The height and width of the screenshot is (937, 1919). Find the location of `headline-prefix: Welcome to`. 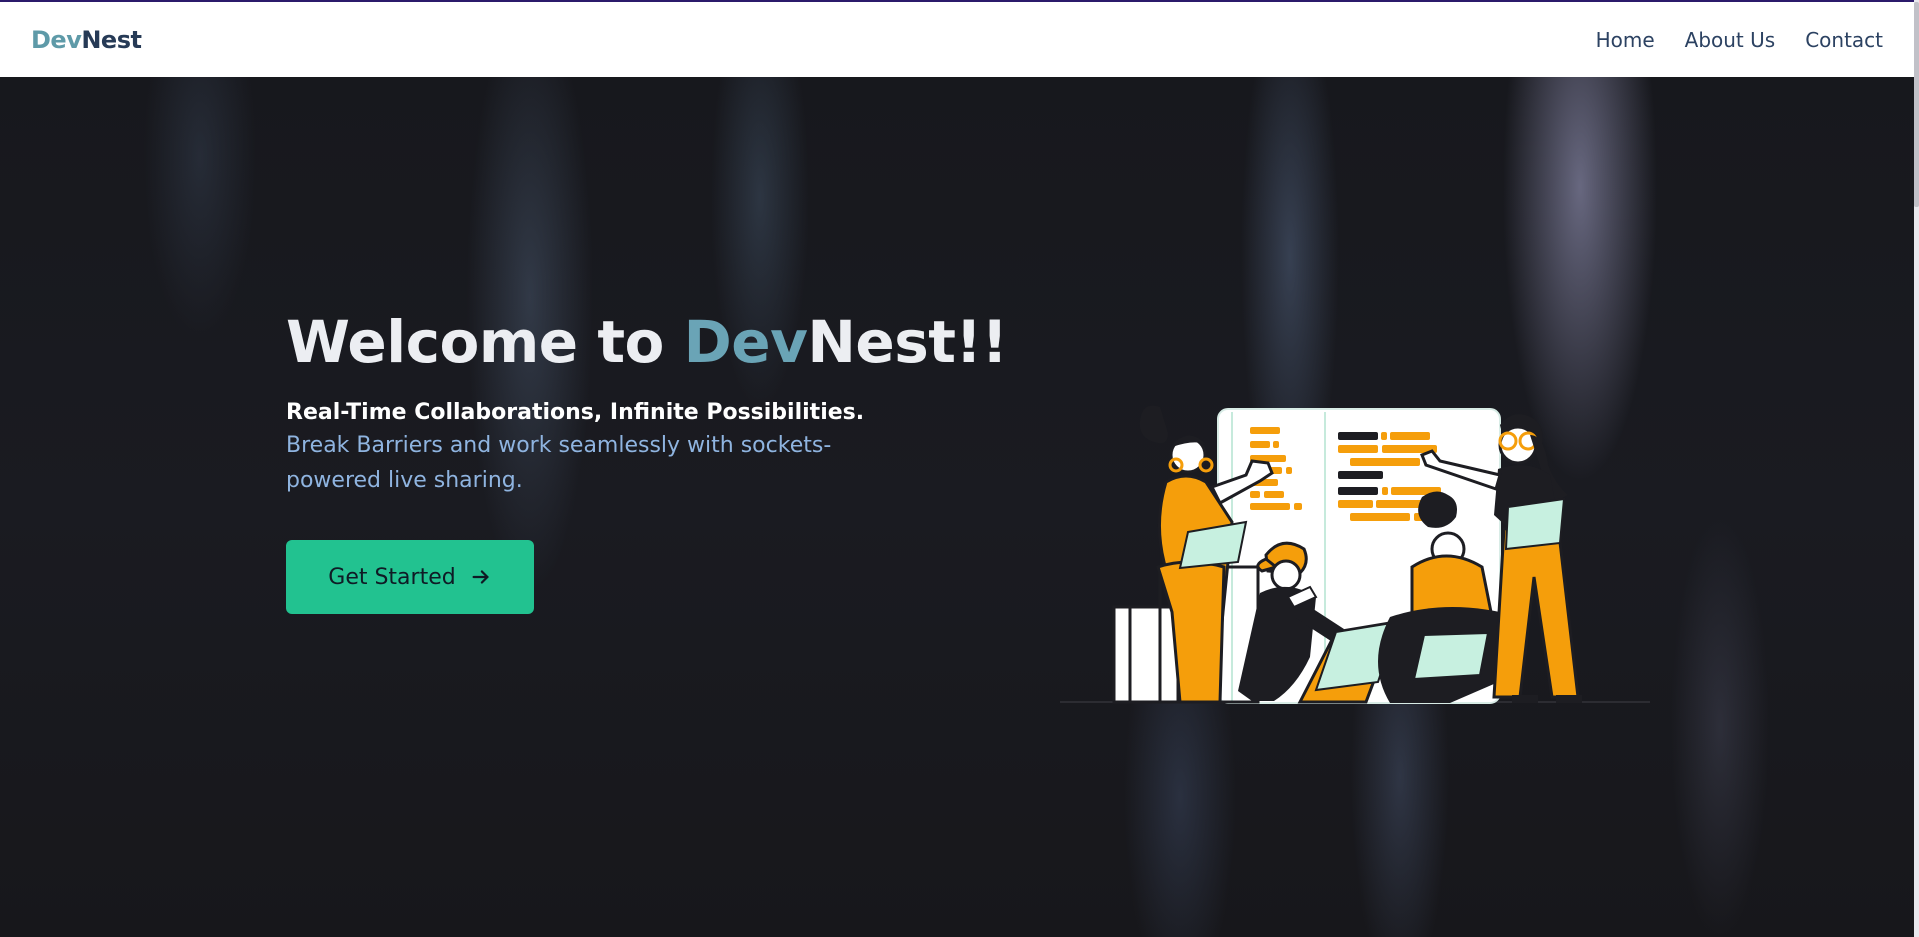

headline-prefix: Welcome to is located at coordinates (485, 342).